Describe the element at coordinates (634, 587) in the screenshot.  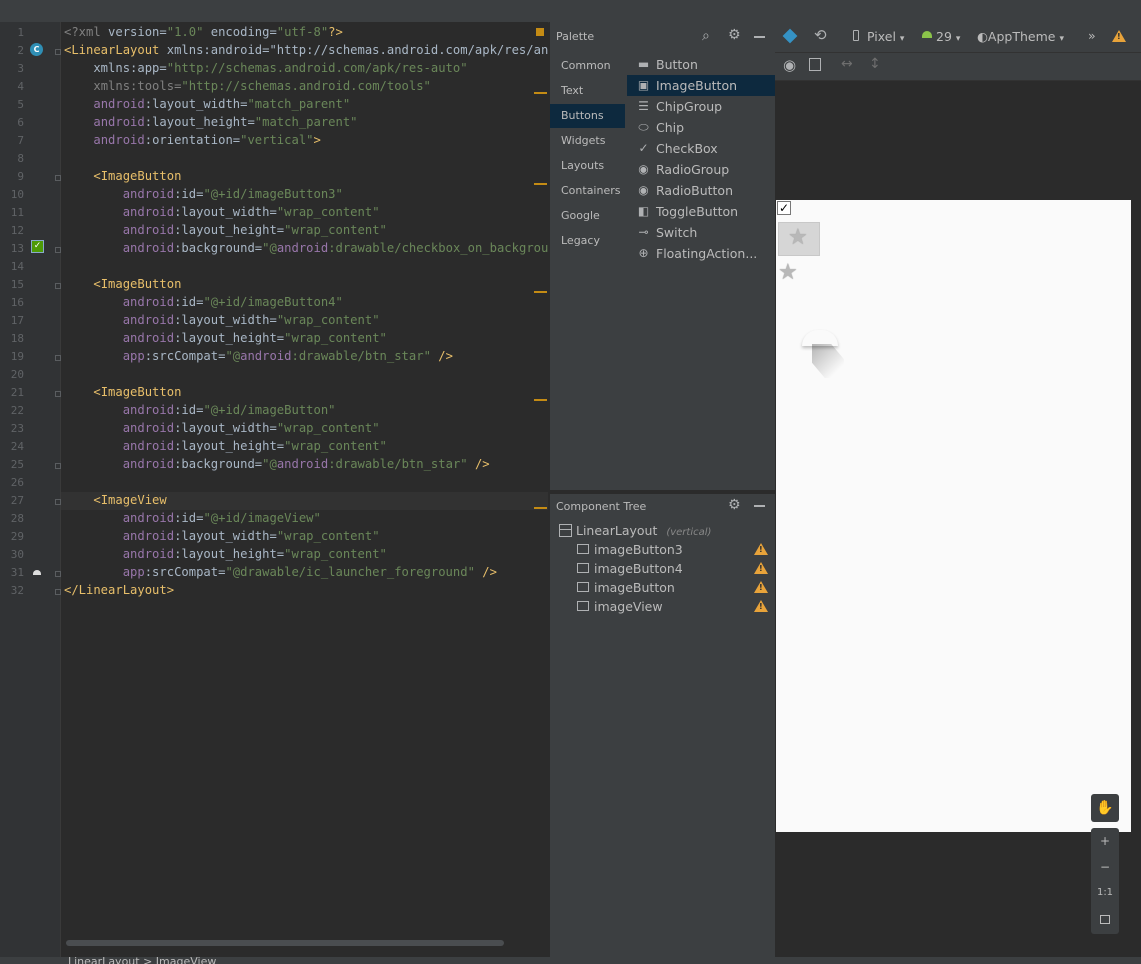
I see `tree-item-imagebutton: imageButton` at that location.